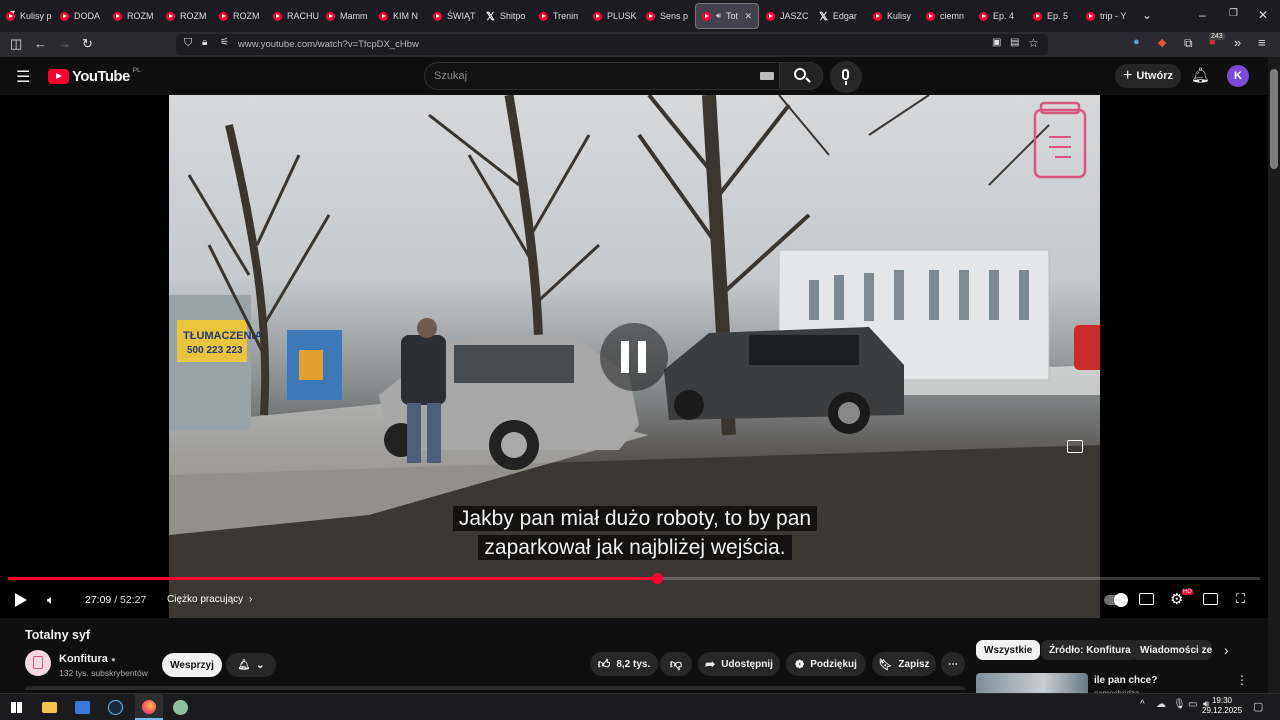 The width and height of the screenshot is (1280, 720). What do you see at coordinates (115, 707) in the screenshot?
I see `steam-icon` at bounding box center [115, 707].